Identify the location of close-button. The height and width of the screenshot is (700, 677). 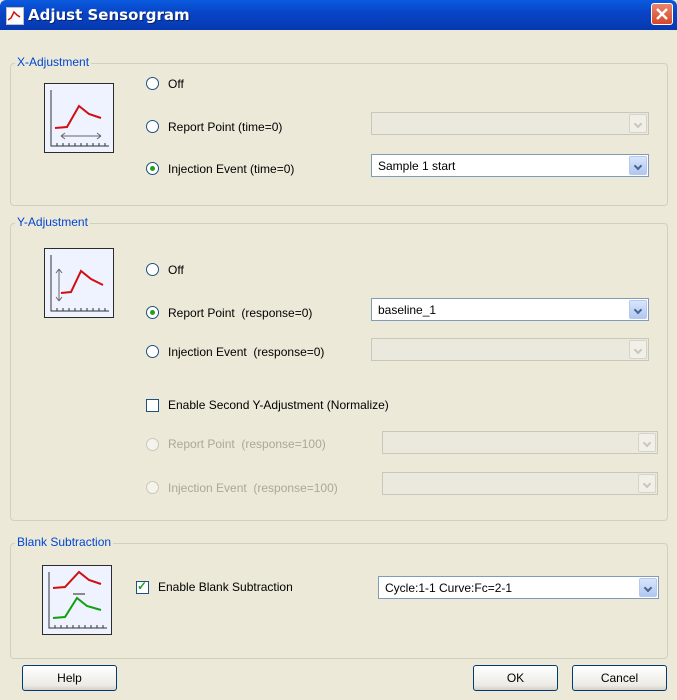
(662, 14).